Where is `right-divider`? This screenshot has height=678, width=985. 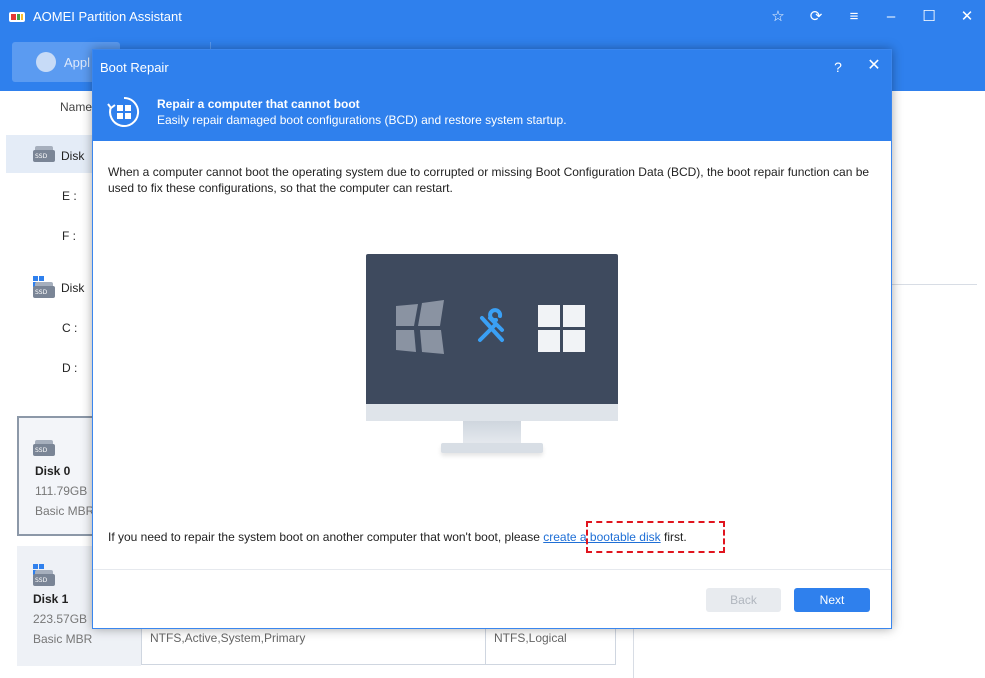
right-divider is located at coordinates (934, 284).